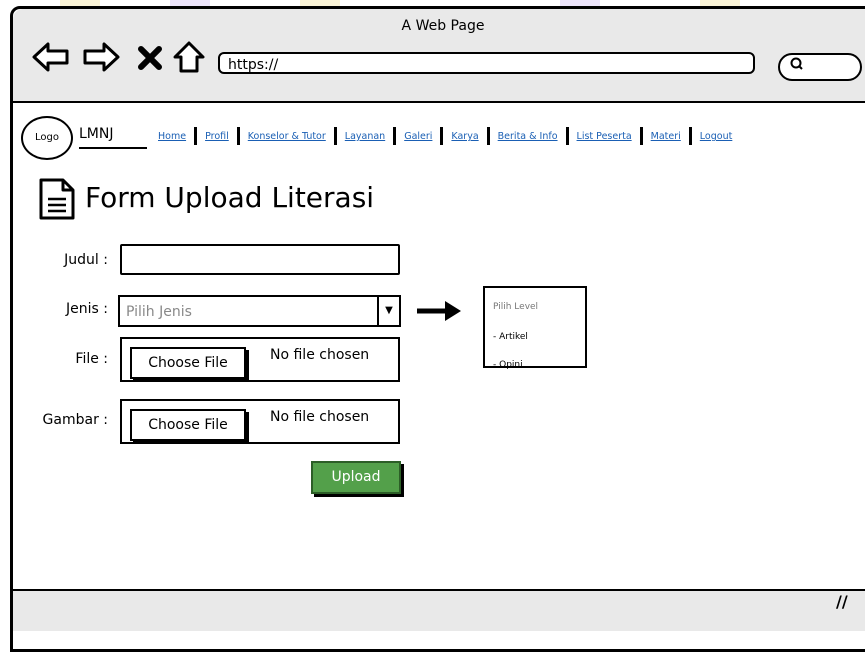  I want to click on file-label: File :, so click(91, 359).